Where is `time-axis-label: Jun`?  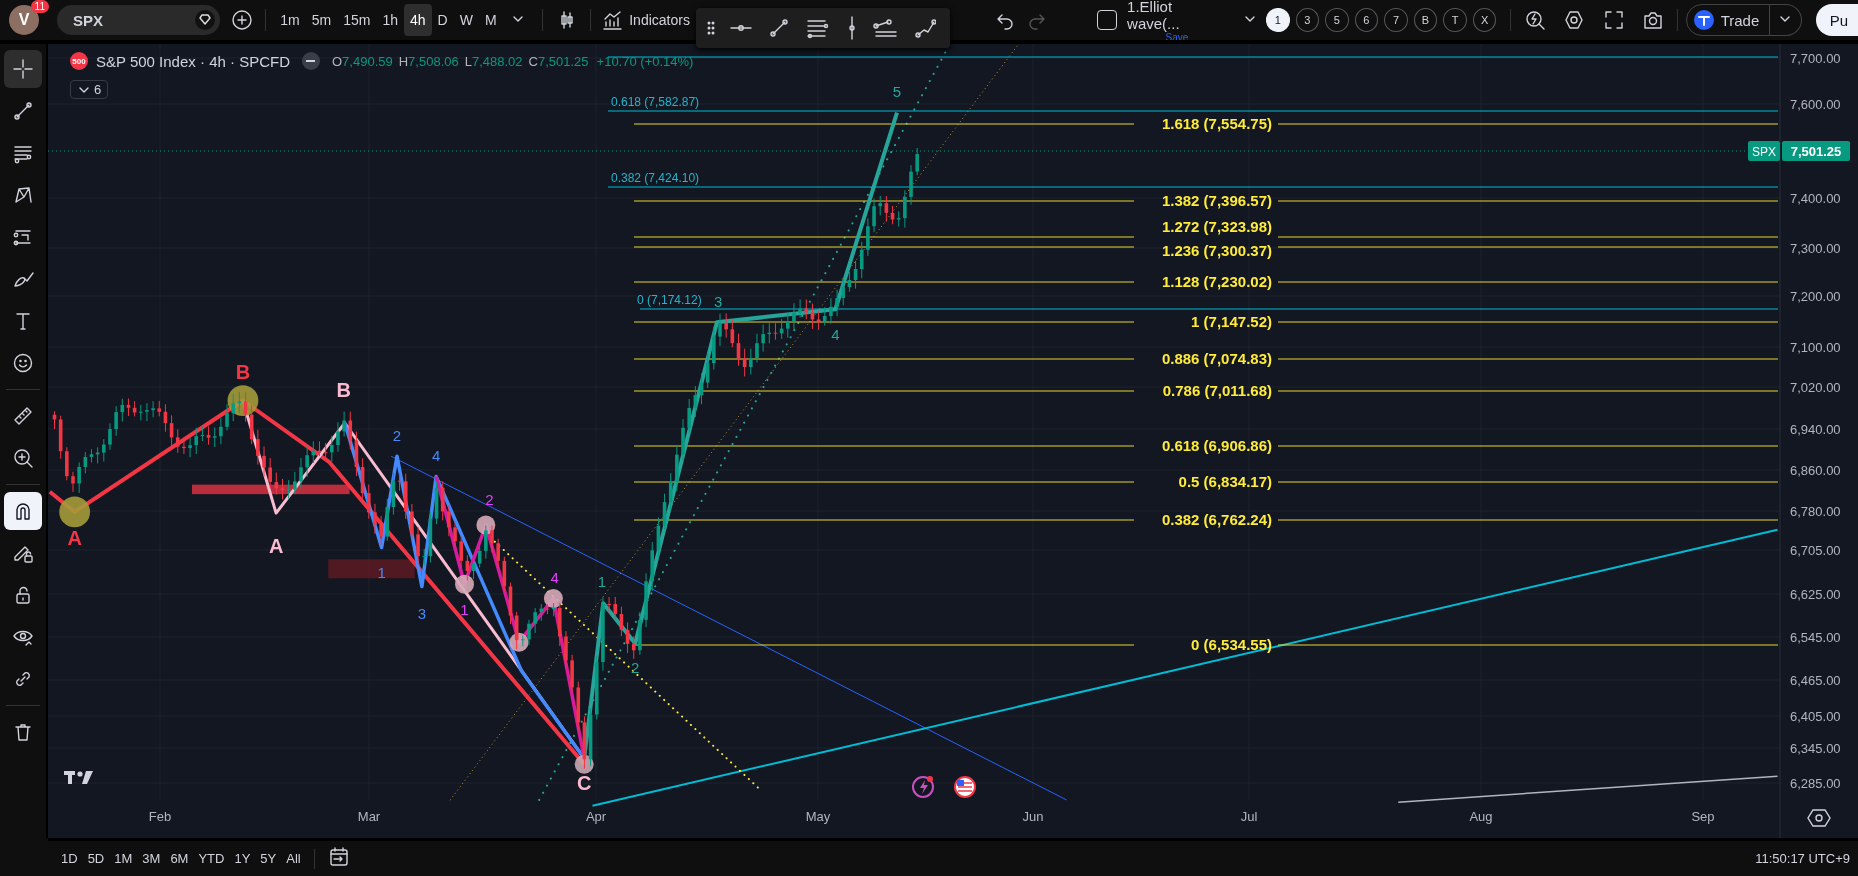 time-axis-label: Jun is located at coordinates (1033, 816).